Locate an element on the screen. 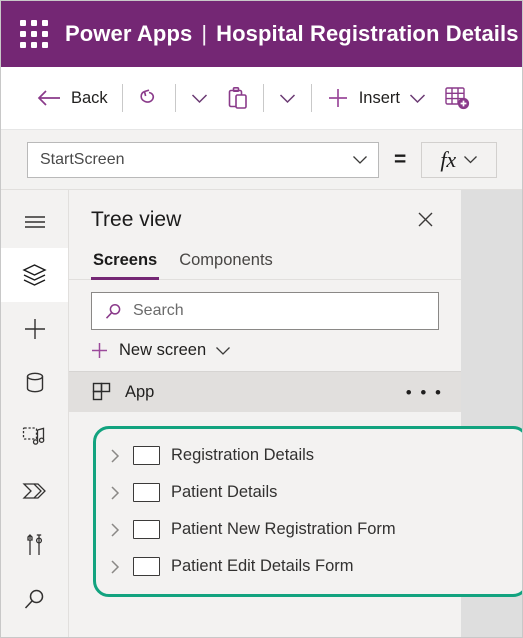 This screenshot has height=638, width=523. search-box is located at coordinates (265, 311).